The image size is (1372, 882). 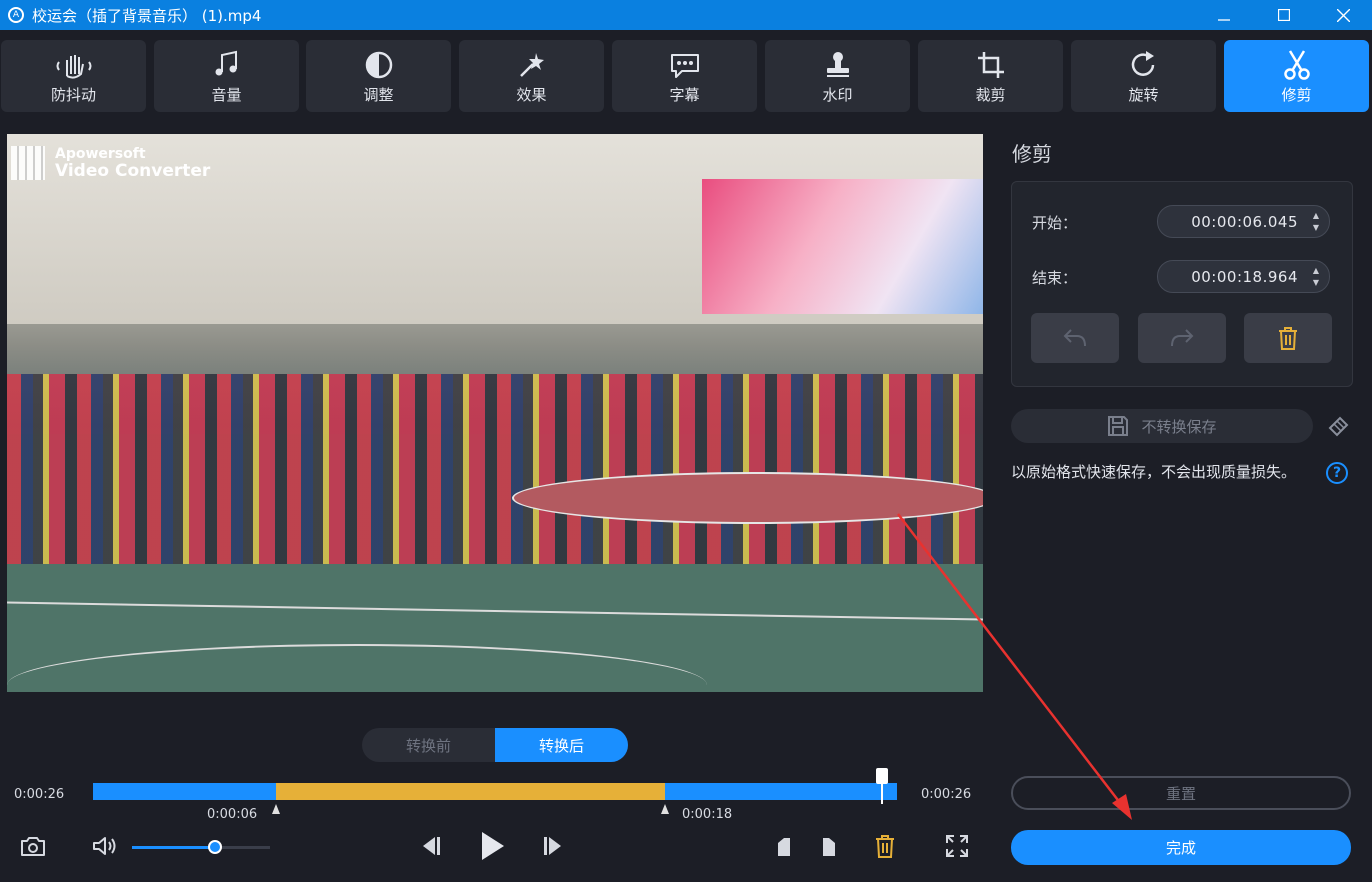 I want to click on end-label: 结束：, so click(x=1055, y=278).